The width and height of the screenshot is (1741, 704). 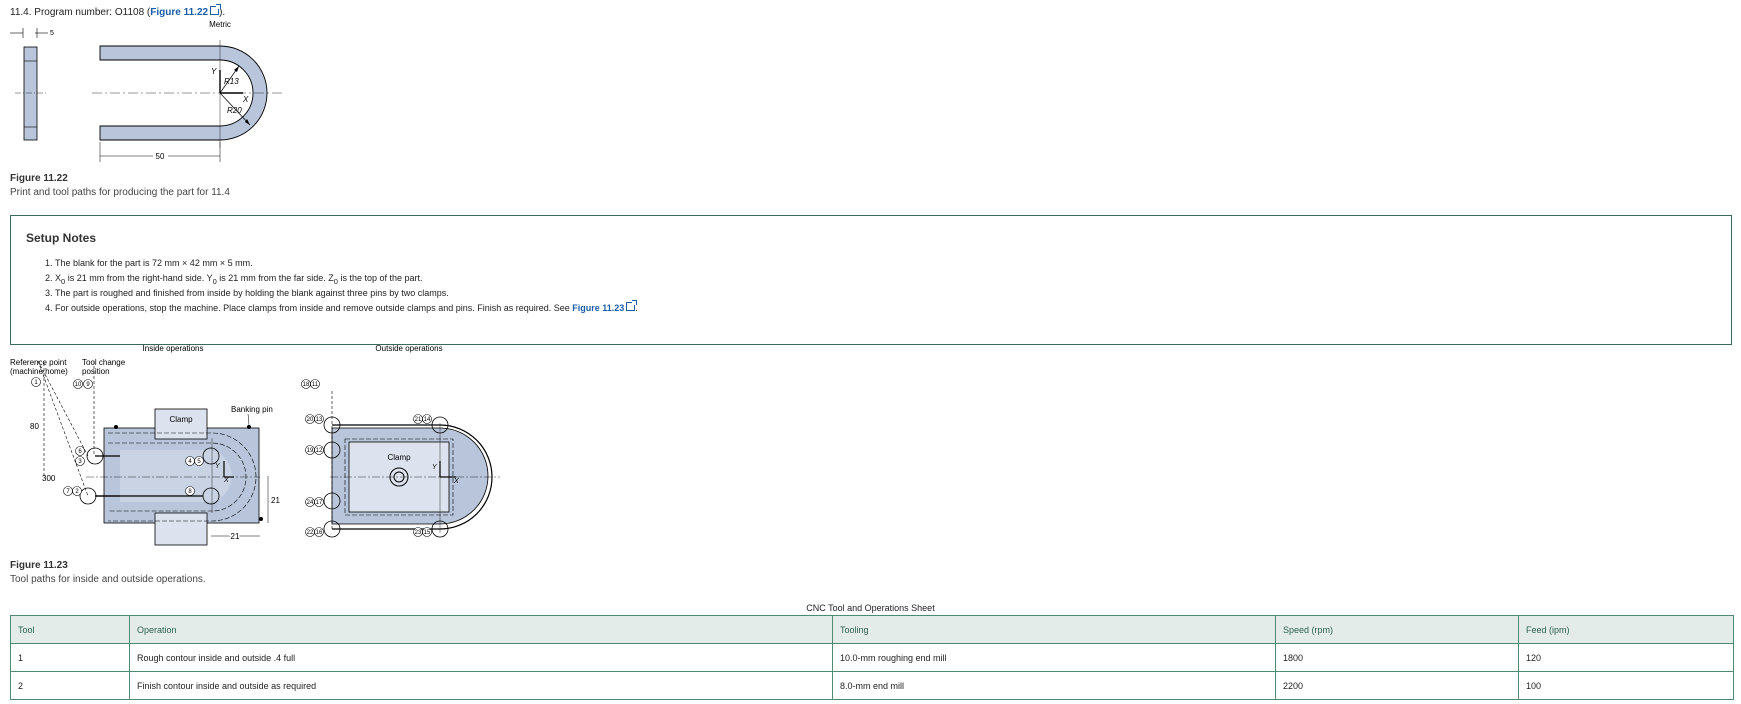 What do you see at coordinates (49, 478) in the screenshot?
I see `svg-text: 300` at bounding box center [49, 478].